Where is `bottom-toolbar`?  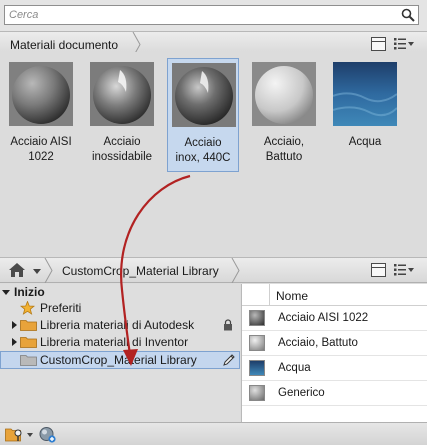 bottom-toolbar is located at coordinates (213, 433).